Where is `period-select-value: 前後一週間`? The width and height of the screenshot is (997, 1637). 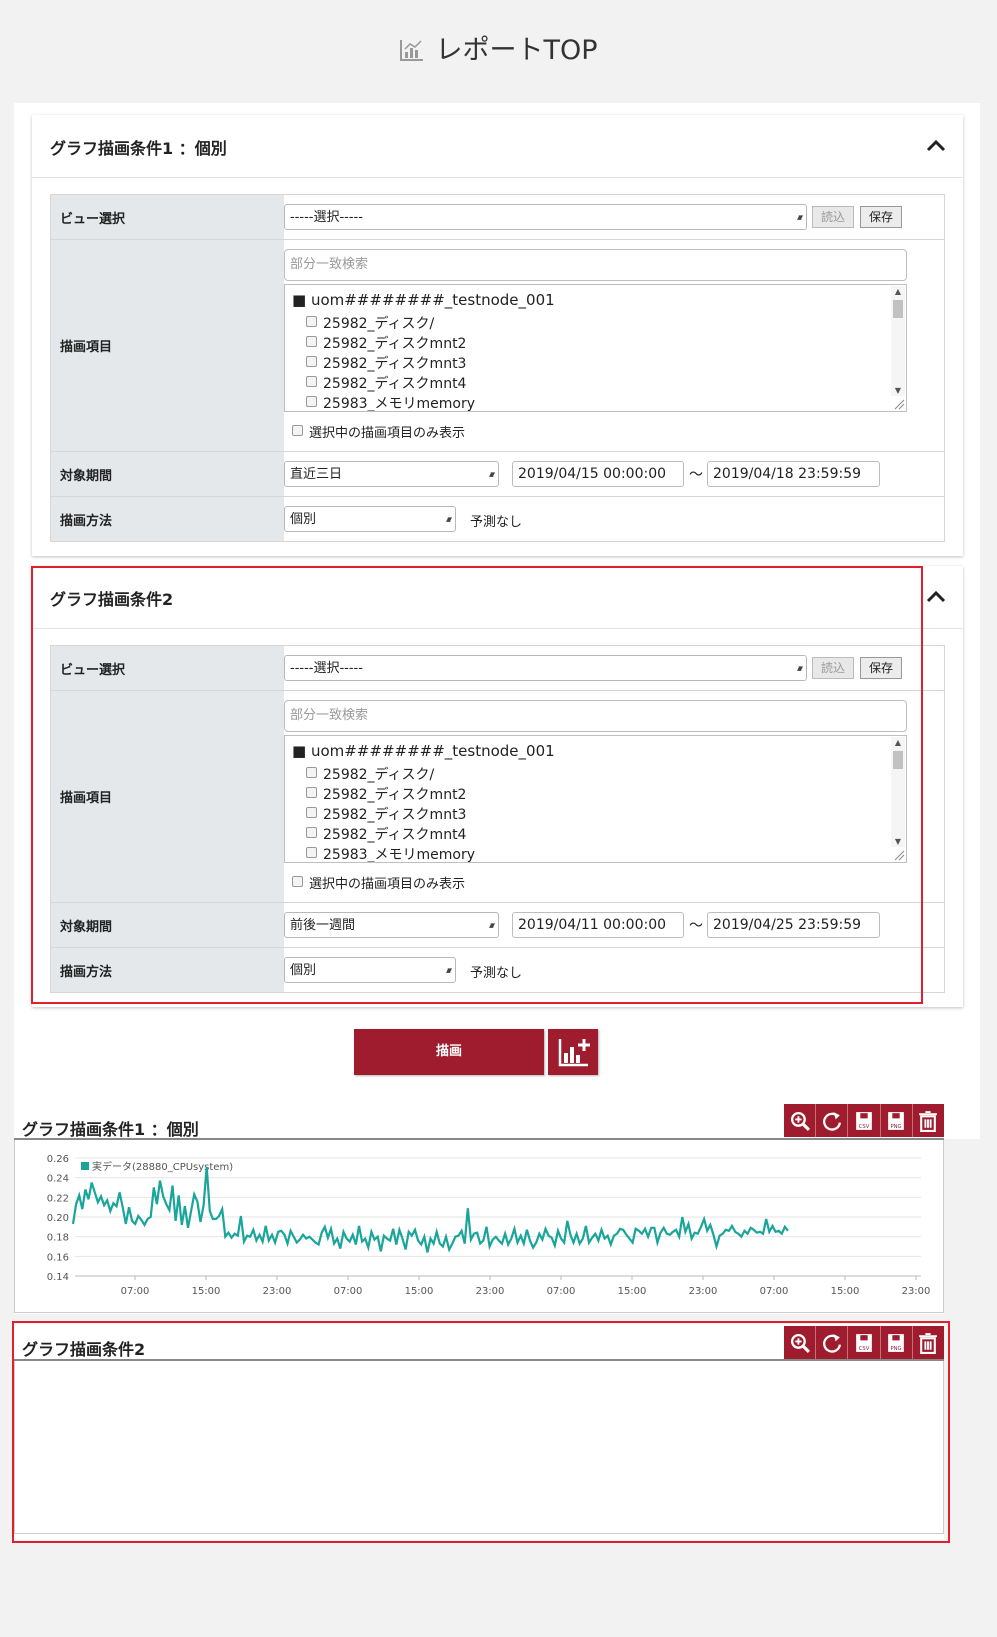
period-select-value: 前後一週間 is located at coordinates (323, 925).